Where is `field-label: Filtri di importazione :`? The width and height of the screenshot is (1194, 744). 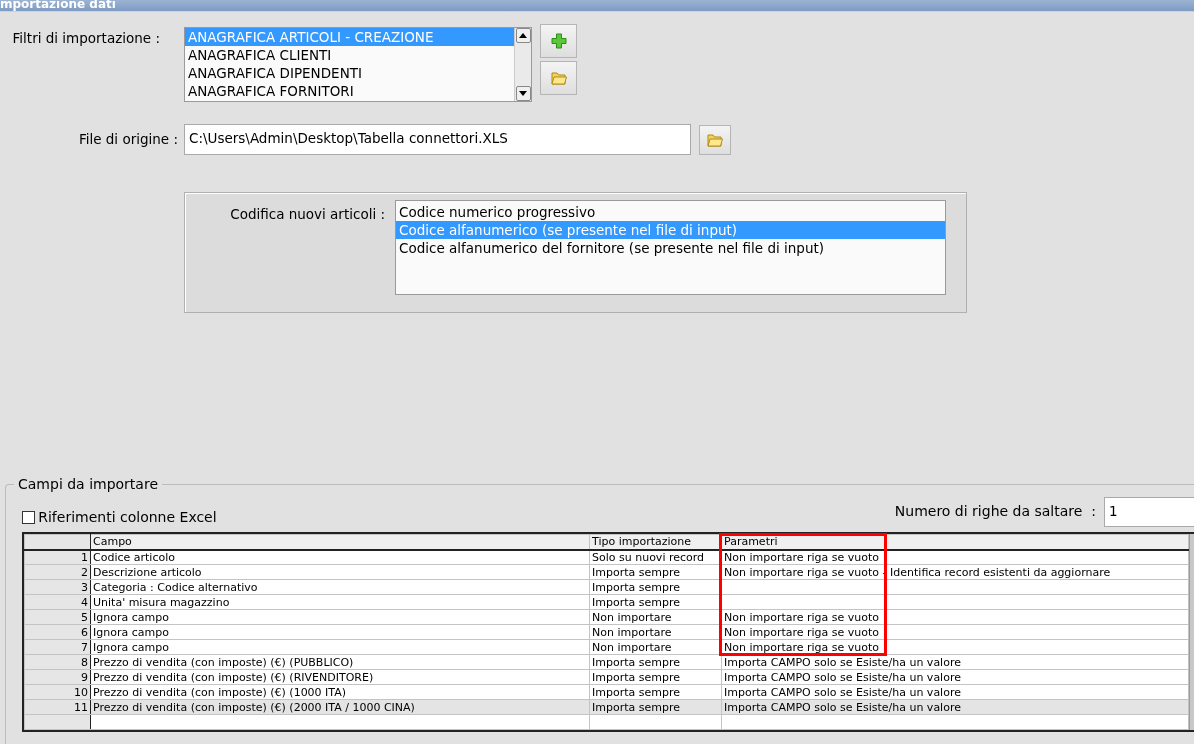 field-label: Filtri di importazione : is located at coordinates (86, 38).